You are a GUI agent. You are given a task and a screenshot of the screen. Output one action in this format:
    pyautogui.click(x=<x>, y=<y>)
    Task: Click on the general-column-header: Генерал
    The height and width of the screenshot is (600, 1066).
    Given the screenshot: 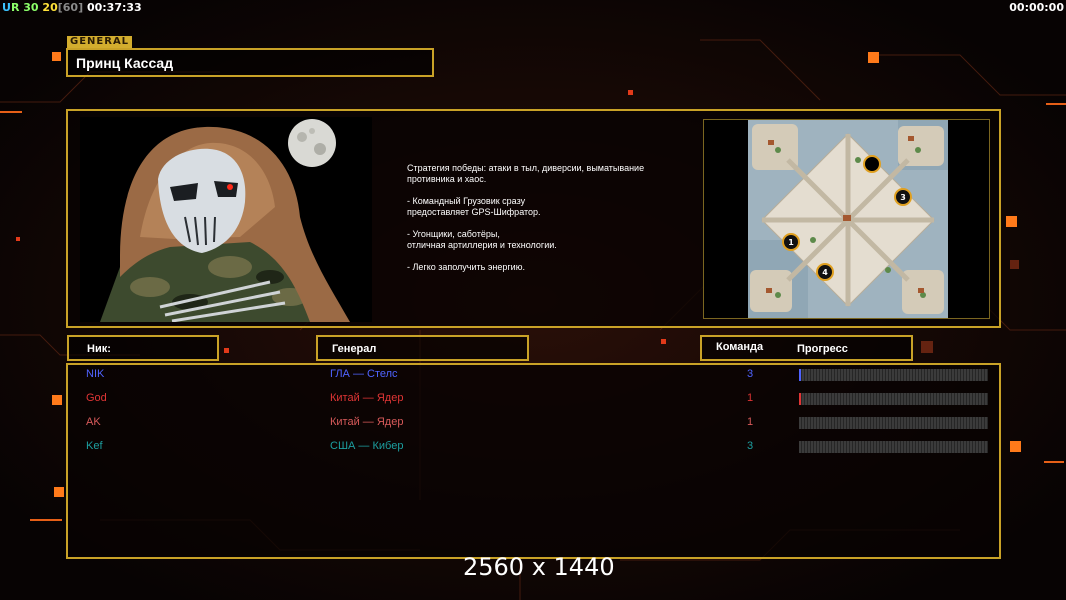 What is the action you would take?
    pyautogui.click(x=422, y=348)
    